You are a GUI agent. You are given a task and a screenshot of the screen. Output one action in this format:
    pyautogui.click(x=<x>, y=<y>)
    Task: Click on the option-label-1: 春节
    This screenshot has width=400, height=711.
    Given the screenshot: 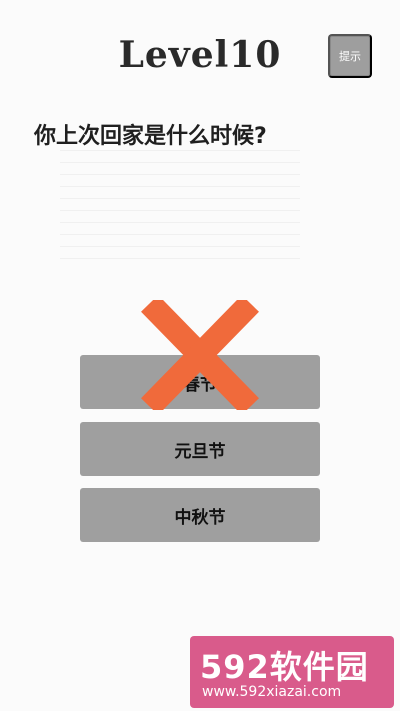 What is the action you would take?
    pyautogui.click(x=200, y=384)
    